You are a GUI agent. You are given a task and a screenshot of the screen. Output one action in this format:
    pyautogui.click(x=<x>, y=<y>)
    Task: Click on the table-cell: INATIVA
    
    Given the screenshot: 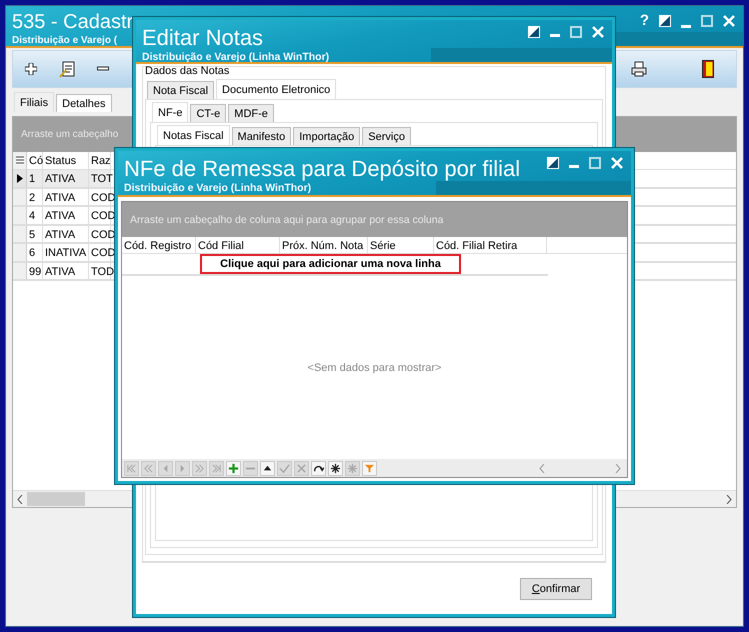 What is the action you would take?
    pyautogui.click(x=66, y=253)
    